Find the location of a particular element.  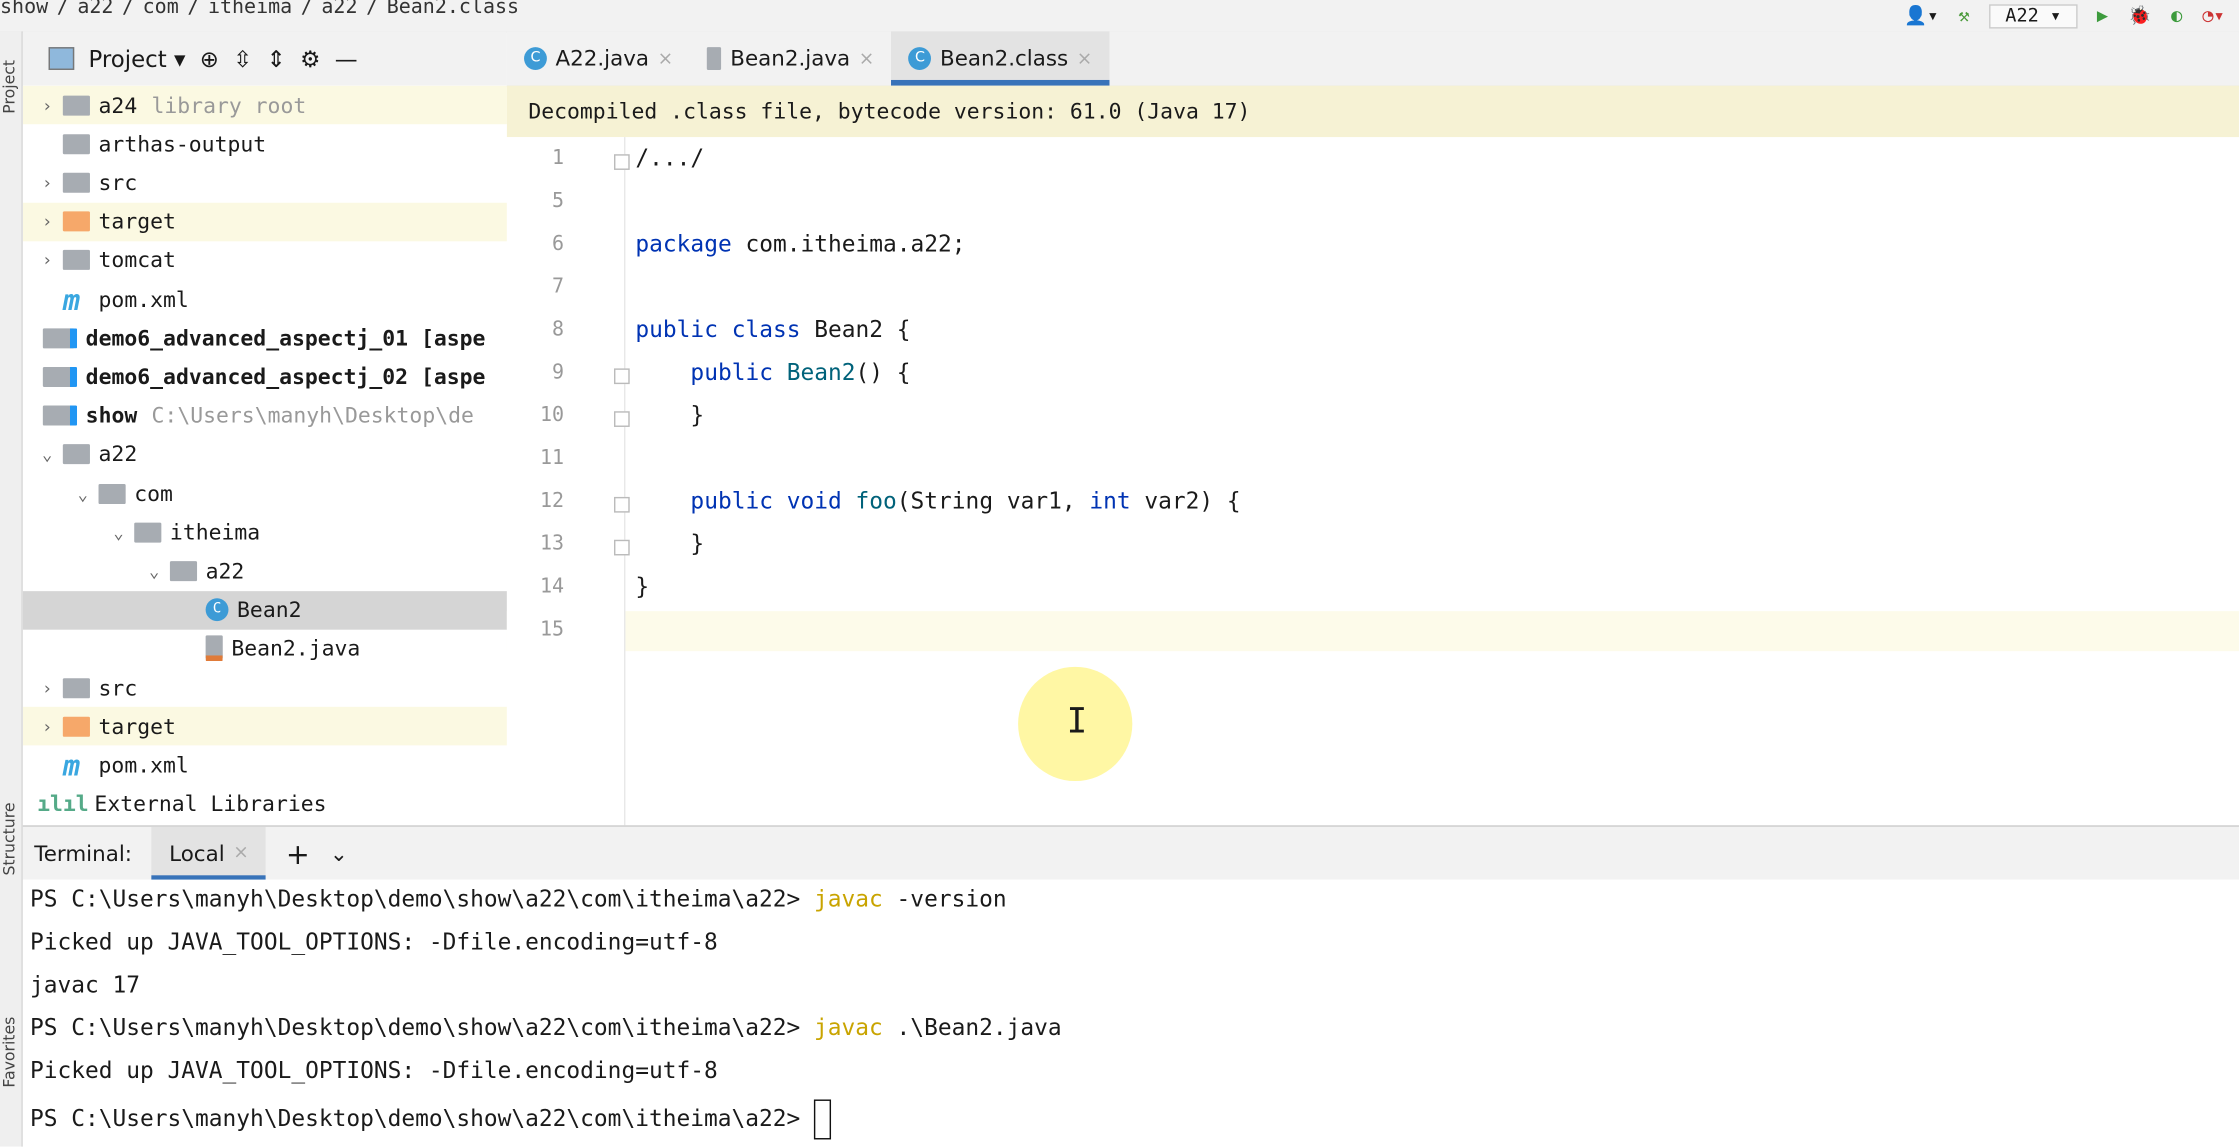

code-line: /.../ is located at coordinates (670, 158).